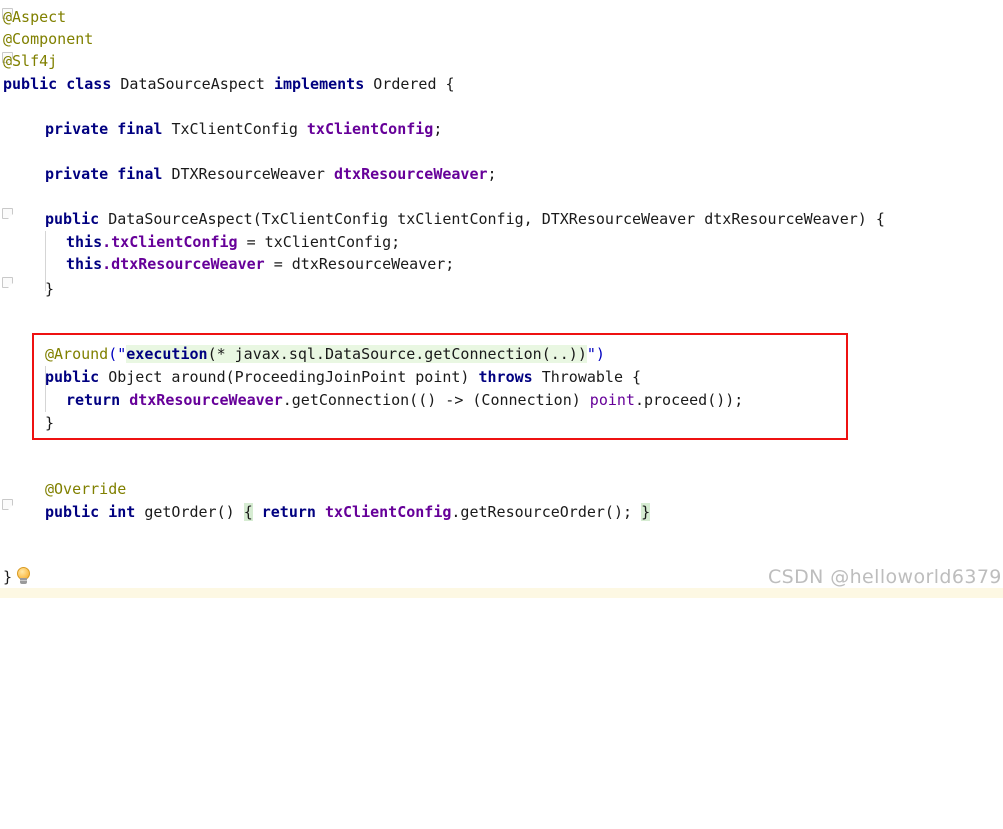  Describe the element at coordinates (383, 512) in the screenshot. I see `field-ref-txclientconfig: txClientConfig` at that location.